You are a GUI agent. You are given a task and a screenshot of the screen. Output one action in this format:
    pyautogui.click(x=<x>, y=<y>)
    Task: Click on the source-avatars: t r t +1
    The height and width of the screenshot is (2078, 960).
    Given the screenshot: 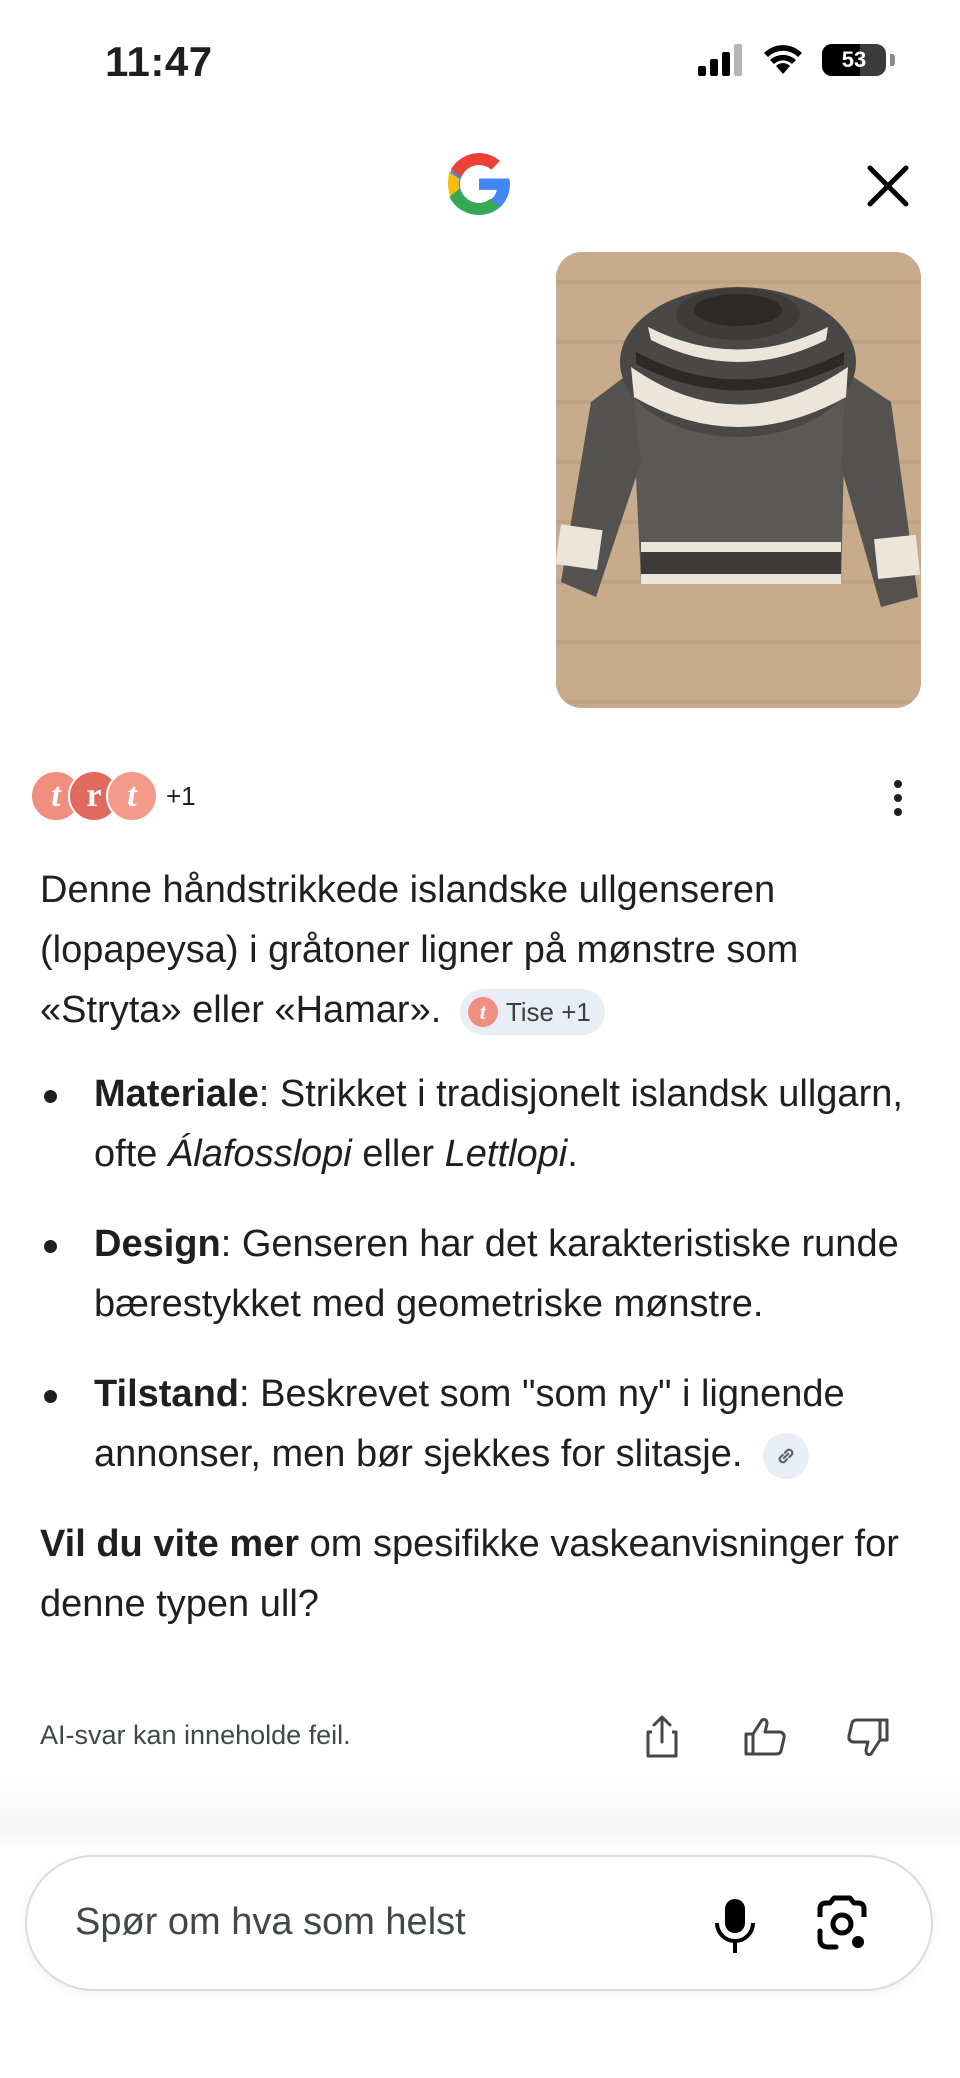 What is the action you would take?
    pyautogui.click(x=113, y=796)
    